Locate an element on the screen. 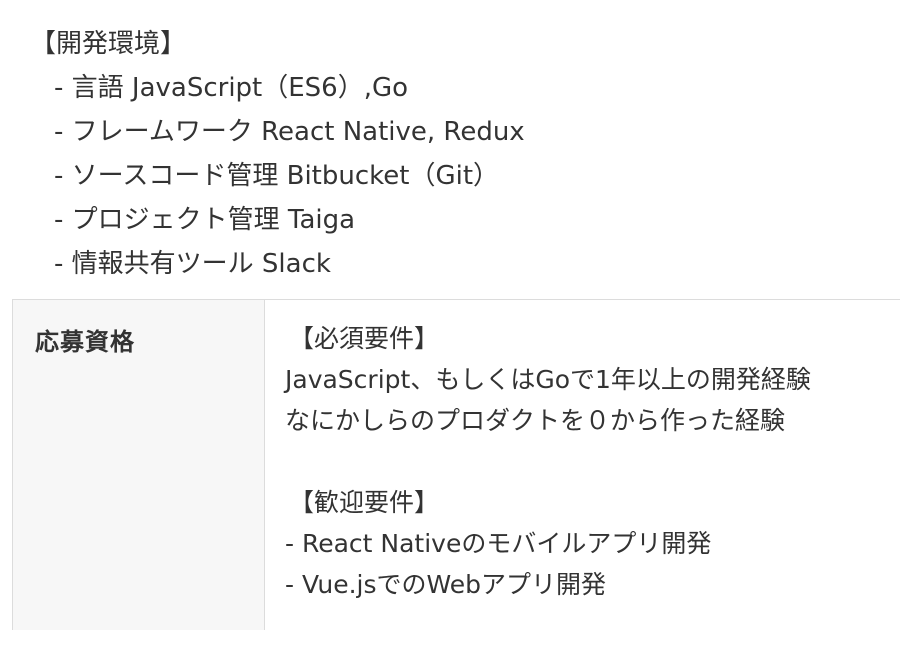 Image resolution: width=900 pixels, height=650 pixels. qualifications-label-cell: 応募資格 is located at coordinates (139, 465).